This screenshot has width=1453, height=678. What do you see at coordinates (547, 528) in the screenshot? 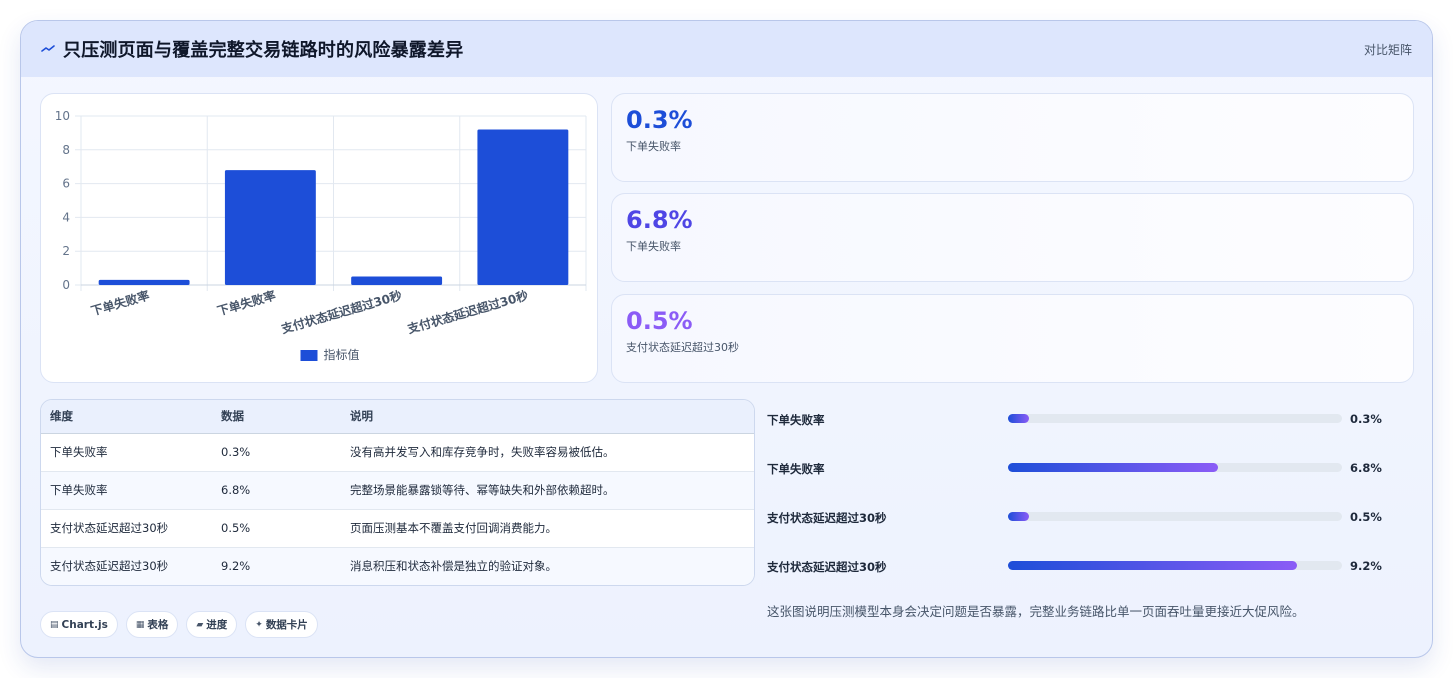
I see `table-cell: 页面压测基本不覆盖支付回调消费能力。` at bounding box center [547, 528].